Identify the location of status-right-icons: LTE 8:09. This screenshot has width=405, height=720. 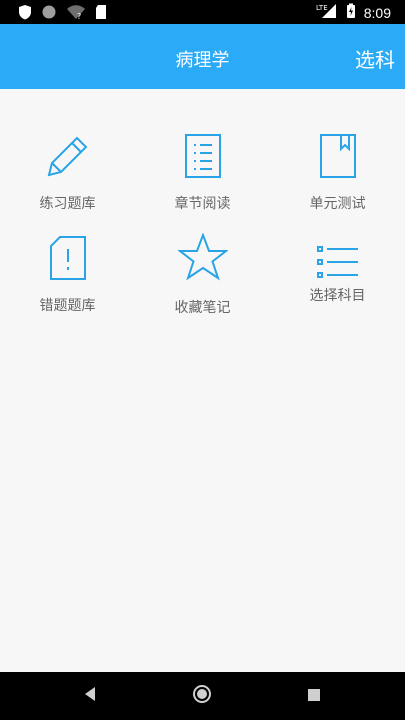
(353, 13).